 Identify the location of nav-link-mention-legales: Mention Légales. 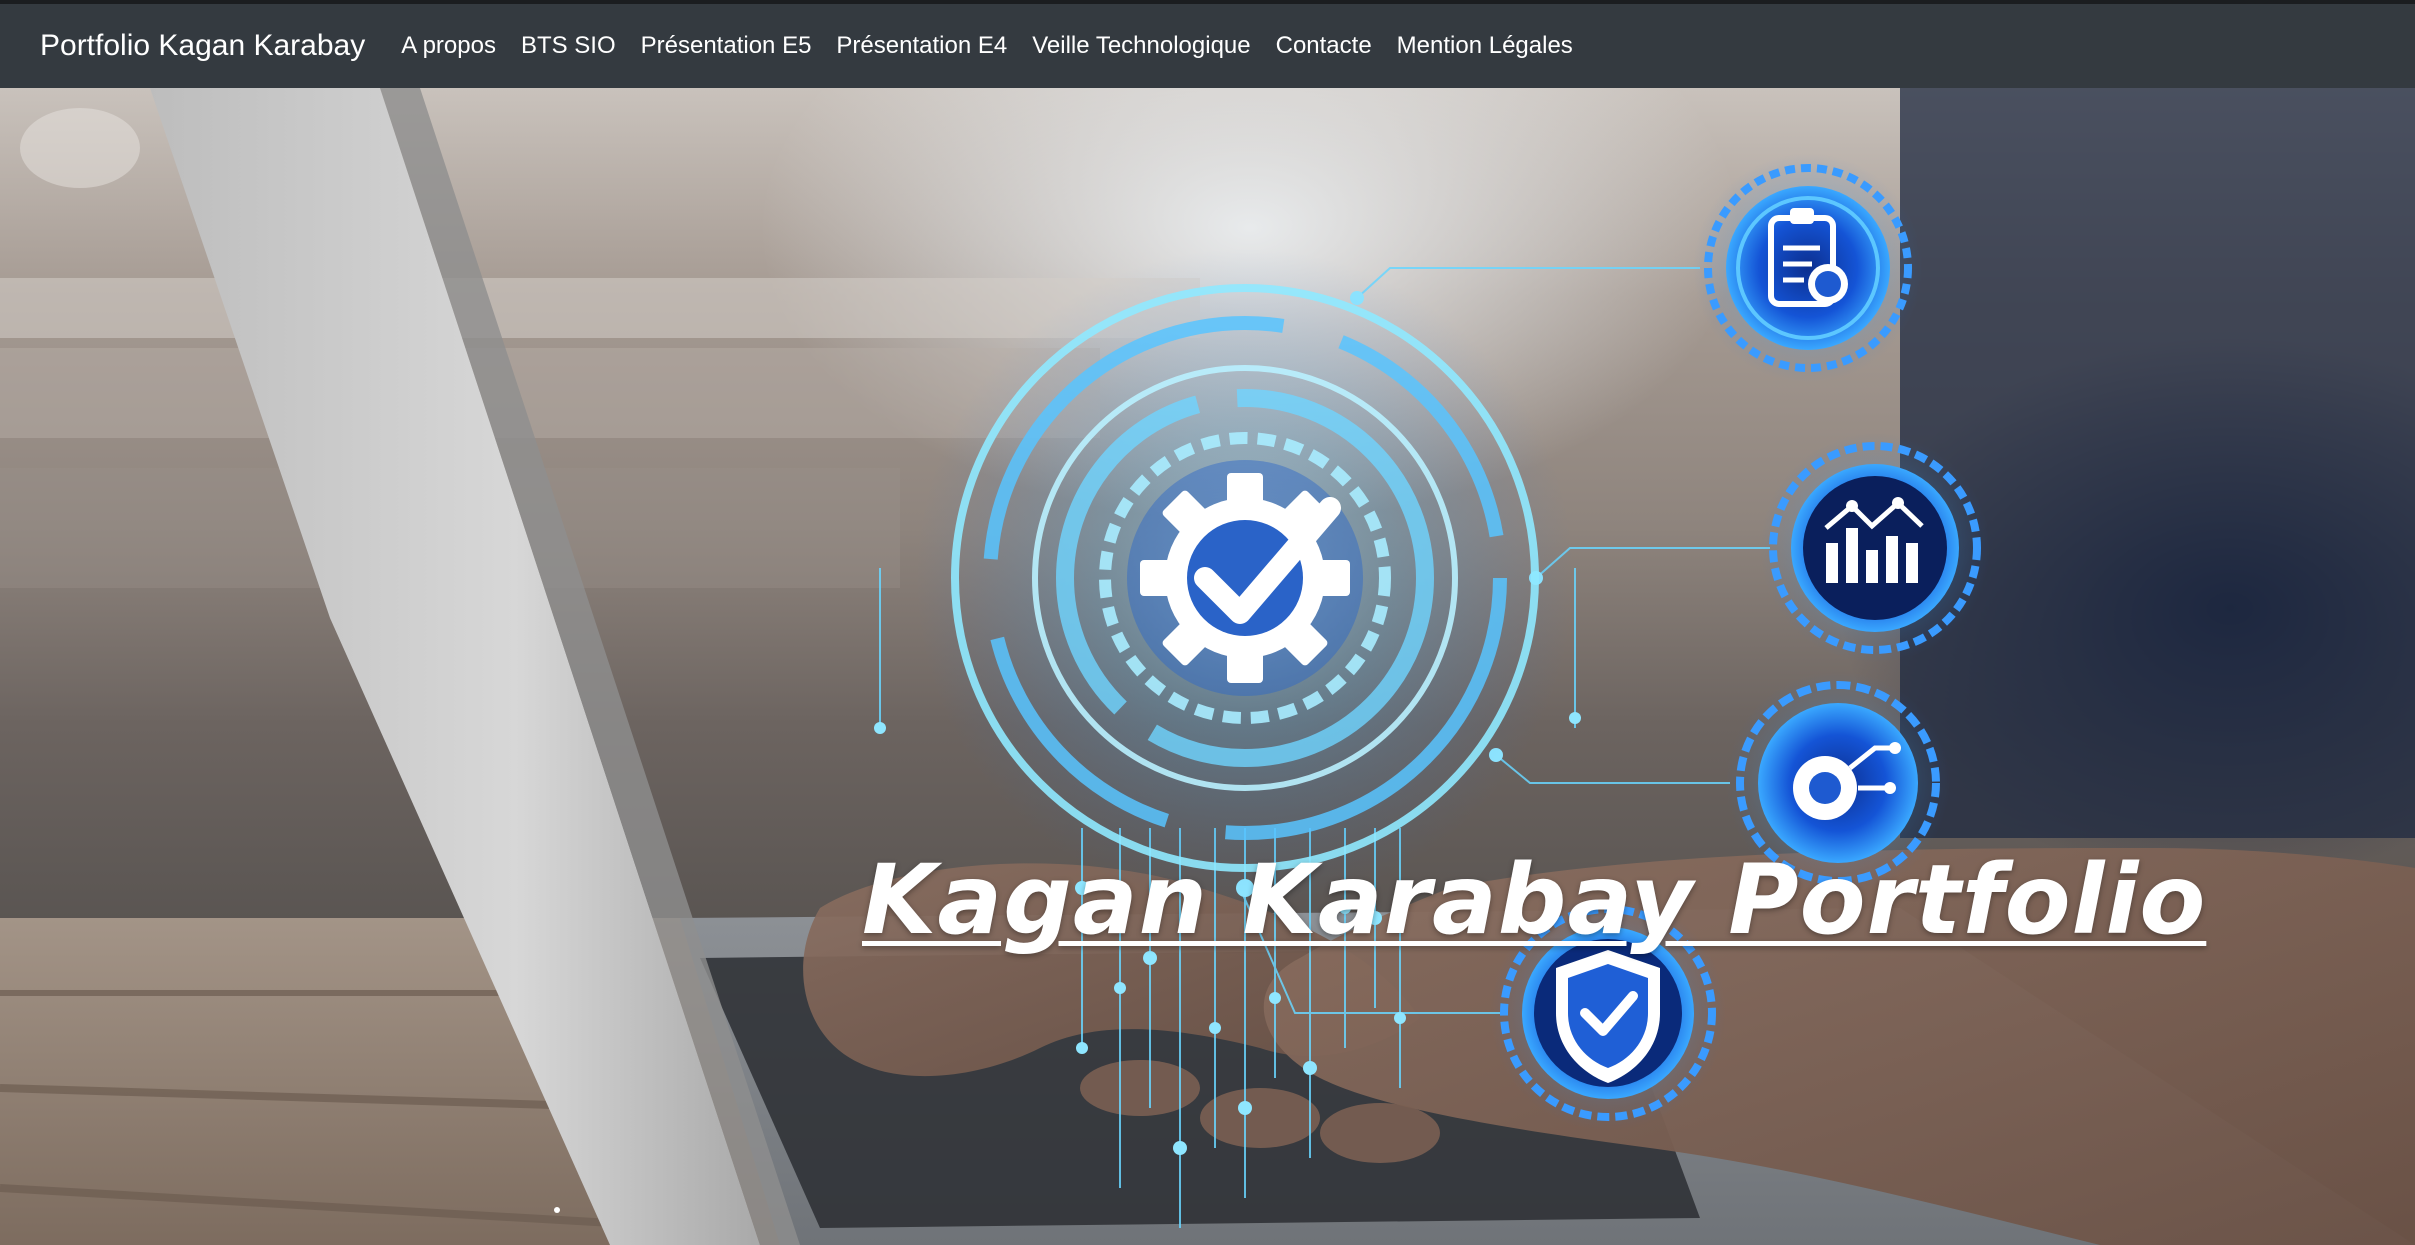
(1485, 46).